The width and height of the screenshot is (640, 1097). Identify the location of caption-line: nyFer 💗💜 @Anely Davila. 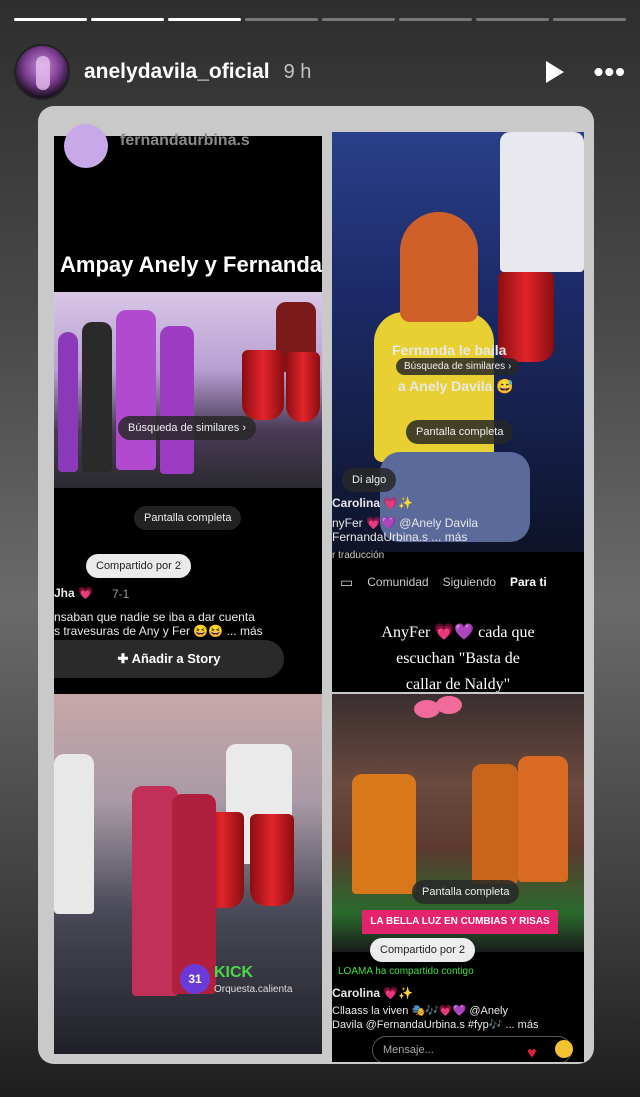
(405, 523).